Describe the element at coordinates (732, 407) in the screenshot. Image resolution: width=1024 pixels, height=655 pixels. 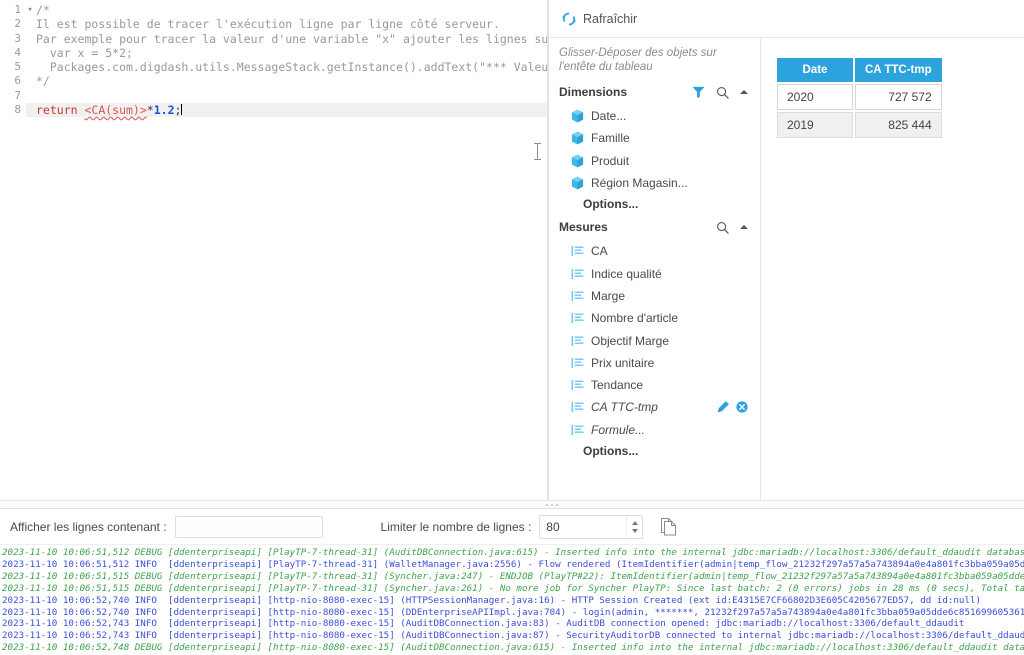
I see `measure-item-actions` at that location.